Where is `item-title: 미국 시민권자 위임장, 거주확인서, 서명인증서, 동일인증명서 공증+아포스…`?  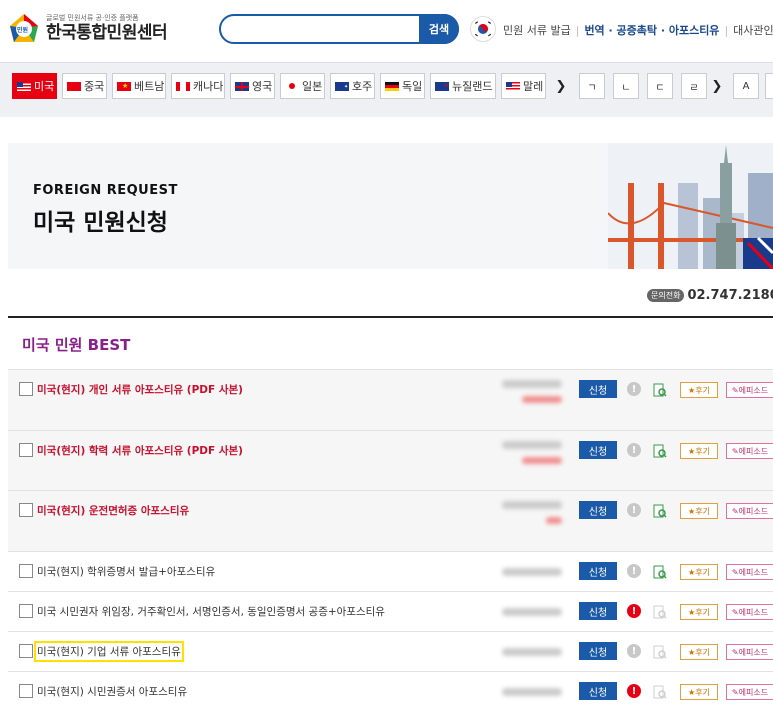 item-title: 미국 시민권자 위임장, 거주확인서, 서명인증서, 동일인증명서 공증+아포스… is located at coordinates (211, 611).